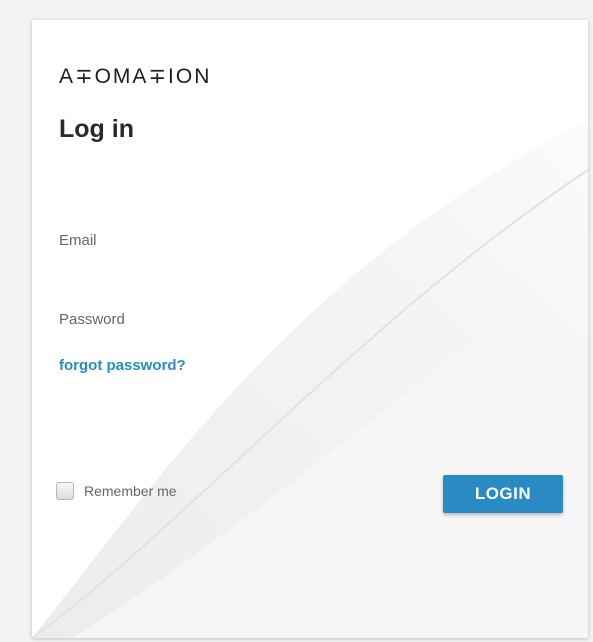  I want to click on remember-me-label: Remember me, so click(130, 491).